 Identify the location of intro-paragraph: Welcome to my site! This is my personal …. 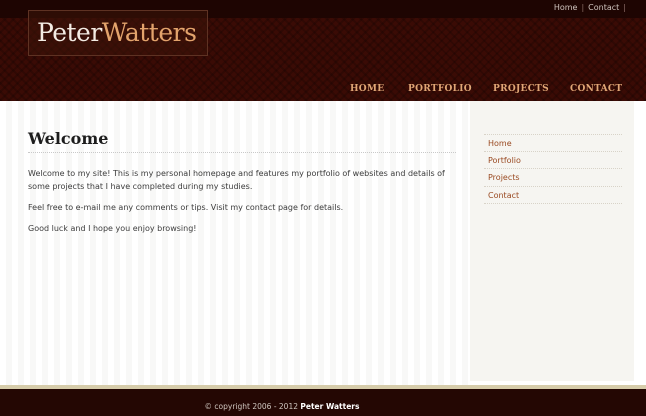
(236, 180).